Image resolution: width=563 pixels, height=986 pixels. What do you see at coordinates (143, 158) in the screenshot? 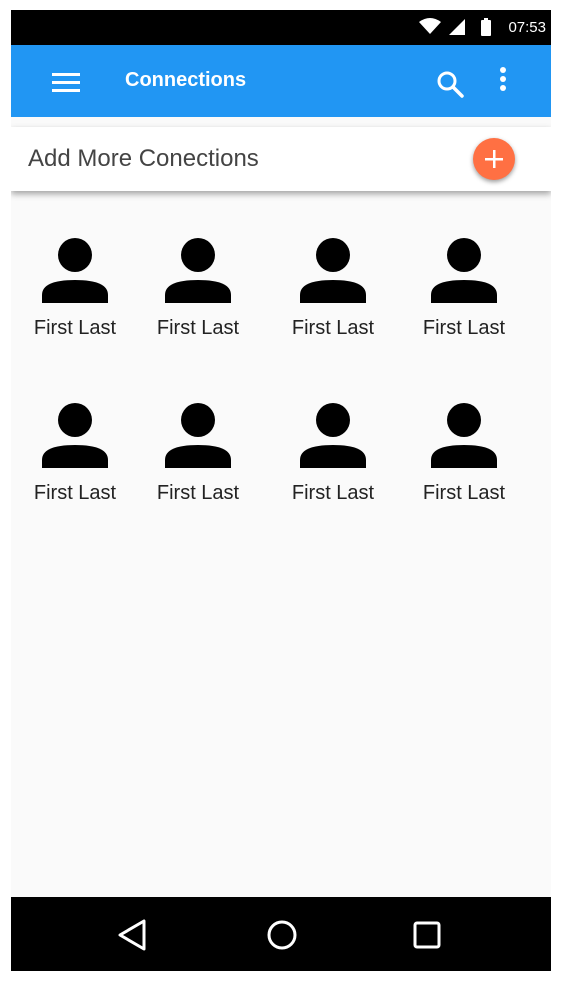
I see `add-connections-label: Add More Conections` at bounding box center [143, 158].